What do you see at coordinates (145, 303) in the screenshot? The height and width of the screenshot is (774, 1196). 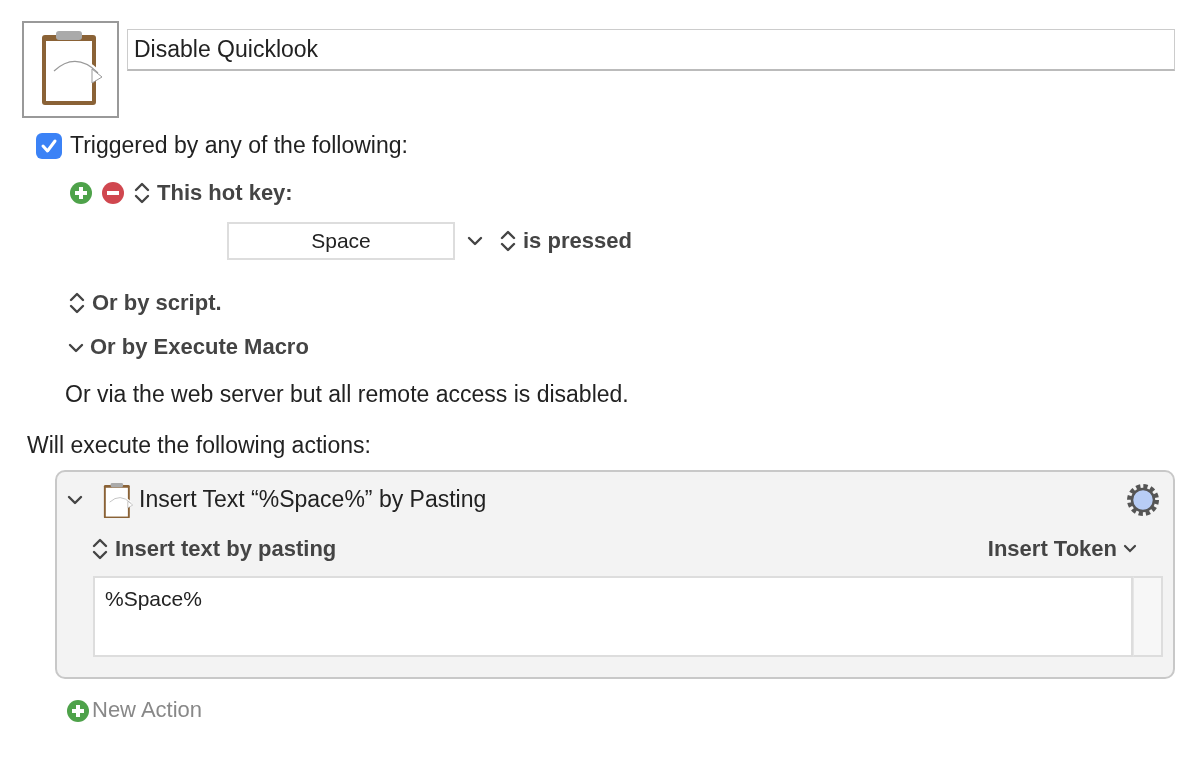 I see `trigger-popup: Or by script.` at bounding box center [145, 303].